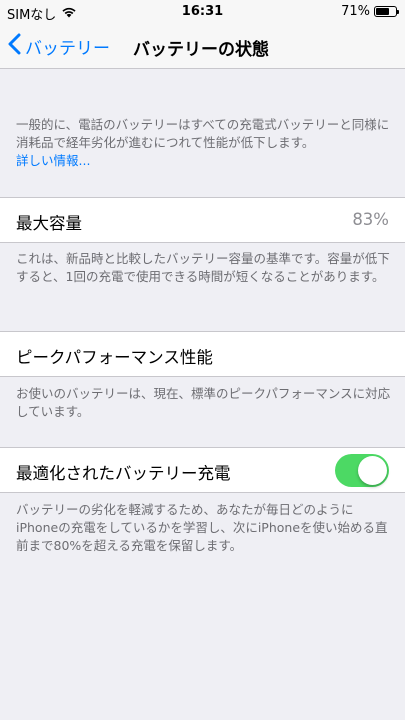  What do you see at coordinates (49, 223) in the screenshot?
I see `max-capacity-label: 最大容量` at bounding box center [49, 223].